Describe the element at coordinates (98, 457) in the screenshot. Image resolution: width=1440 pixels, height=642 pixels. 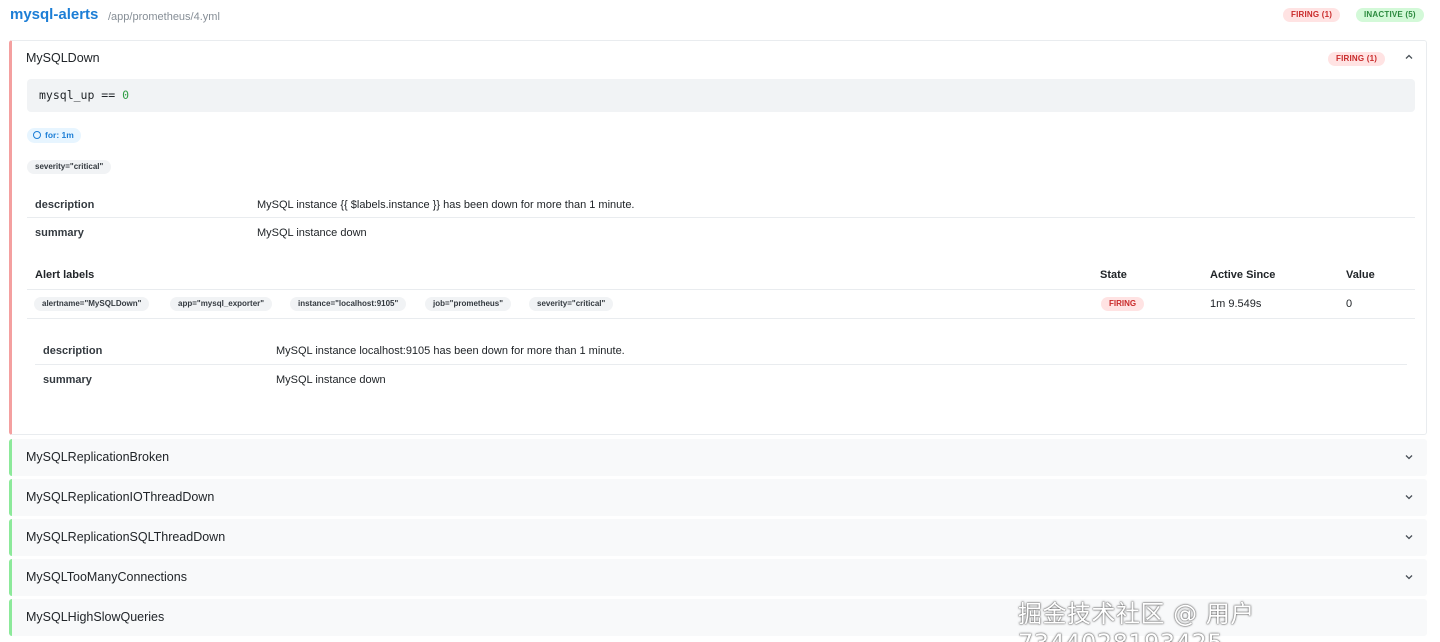
I see `rule-name: MySQLReplicationBroken` at that location.